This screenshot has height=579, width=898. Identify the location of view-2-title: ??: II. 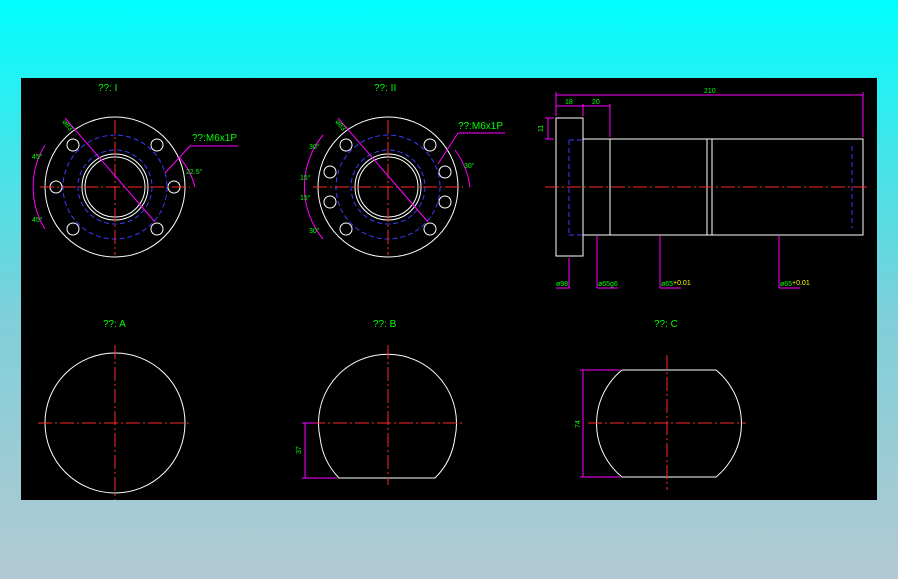
(385, 88).